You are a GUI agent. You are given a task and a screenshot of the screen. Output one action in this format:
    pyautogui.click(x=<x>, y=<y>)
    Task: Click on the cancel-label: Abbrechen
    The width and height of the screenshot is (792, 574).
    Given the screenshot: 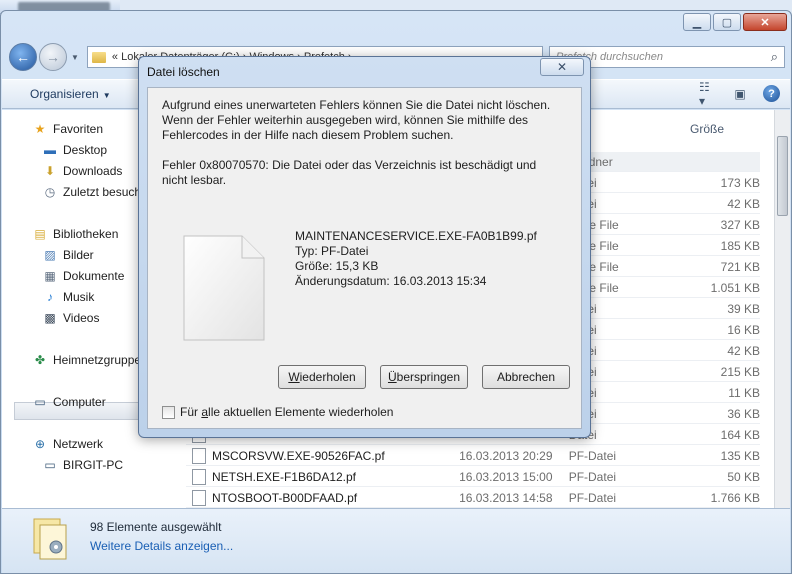 What is the action you would take?
    pyautogui.click(x=526, y=377)
    